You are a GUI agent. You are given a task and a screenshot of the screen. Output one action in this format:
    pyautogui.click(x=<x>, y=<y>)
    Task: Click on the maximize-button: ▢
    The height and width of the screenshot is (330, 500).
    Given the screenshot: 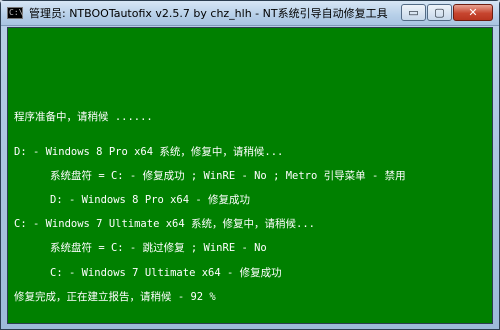 What is the action you would take?
    pyautogui.click(x=439, y=12)
    